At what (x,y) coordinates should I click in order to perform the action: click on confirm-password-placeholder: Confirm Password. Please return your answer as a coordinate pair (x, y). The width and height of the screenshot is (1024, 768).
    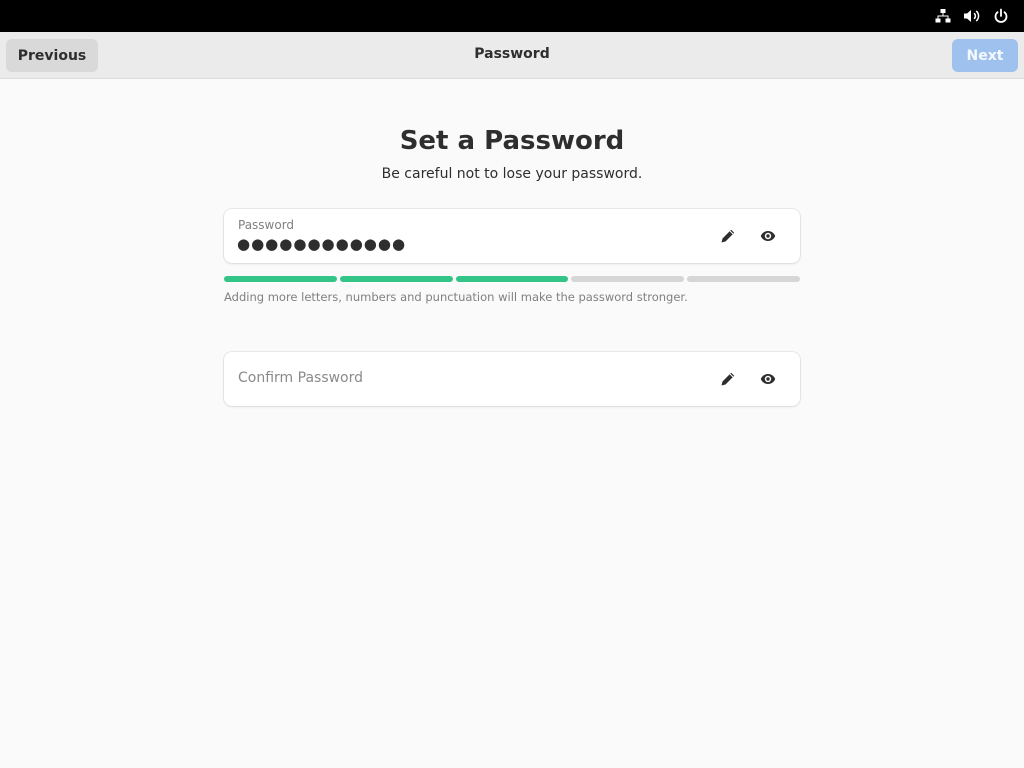
    Looking at the image, I should click on (300, 378).